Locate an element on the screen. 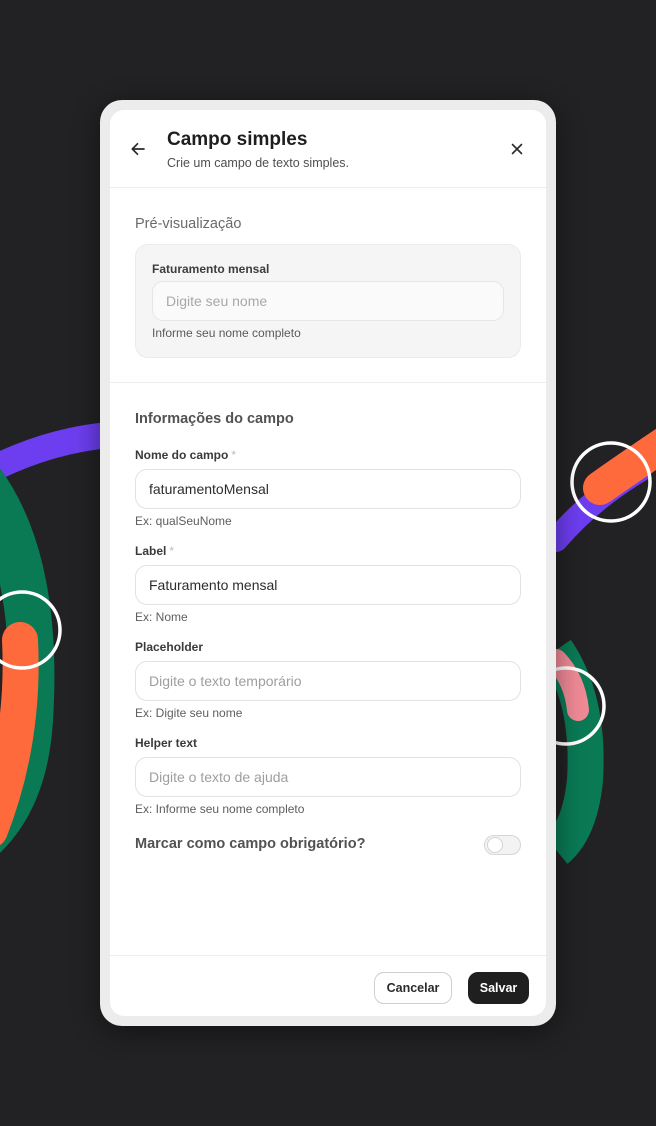 The image size is (656, 1126). placeholder-hint: Ex: Digite seu nome is located at coordinates (189, 713).